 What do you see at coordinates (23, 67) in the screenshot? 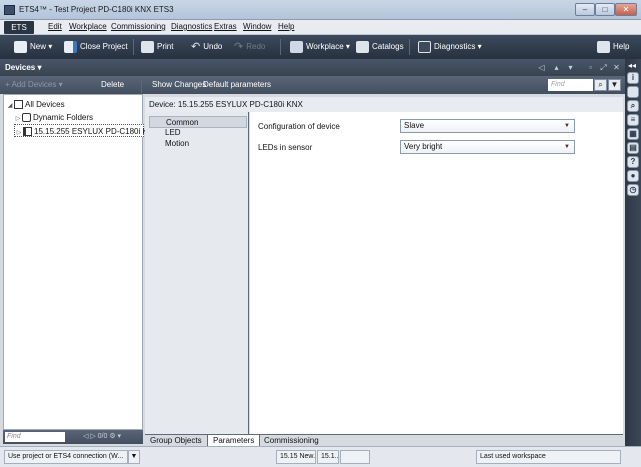
I see `devices-panel-title: Devices ▾` at bounding box center [23, 67].